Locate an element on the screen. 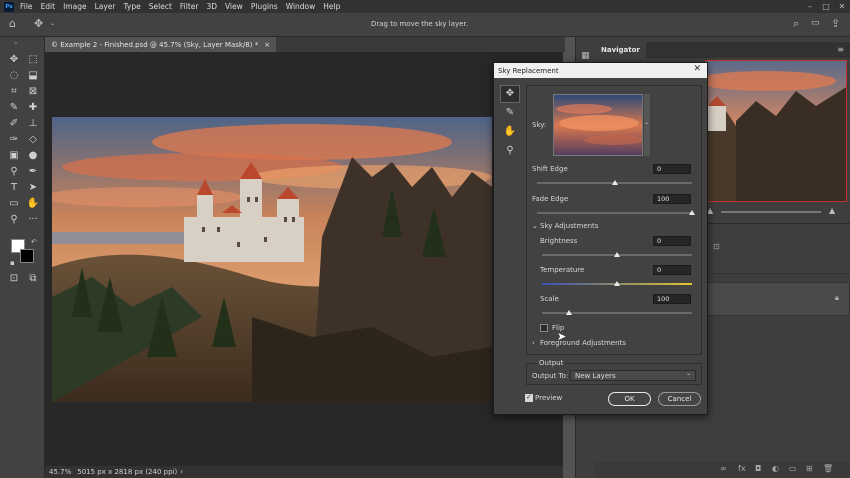 This screenshot has height=478, width=850. temperature-input: 0 is located at coordinates (672, 270).